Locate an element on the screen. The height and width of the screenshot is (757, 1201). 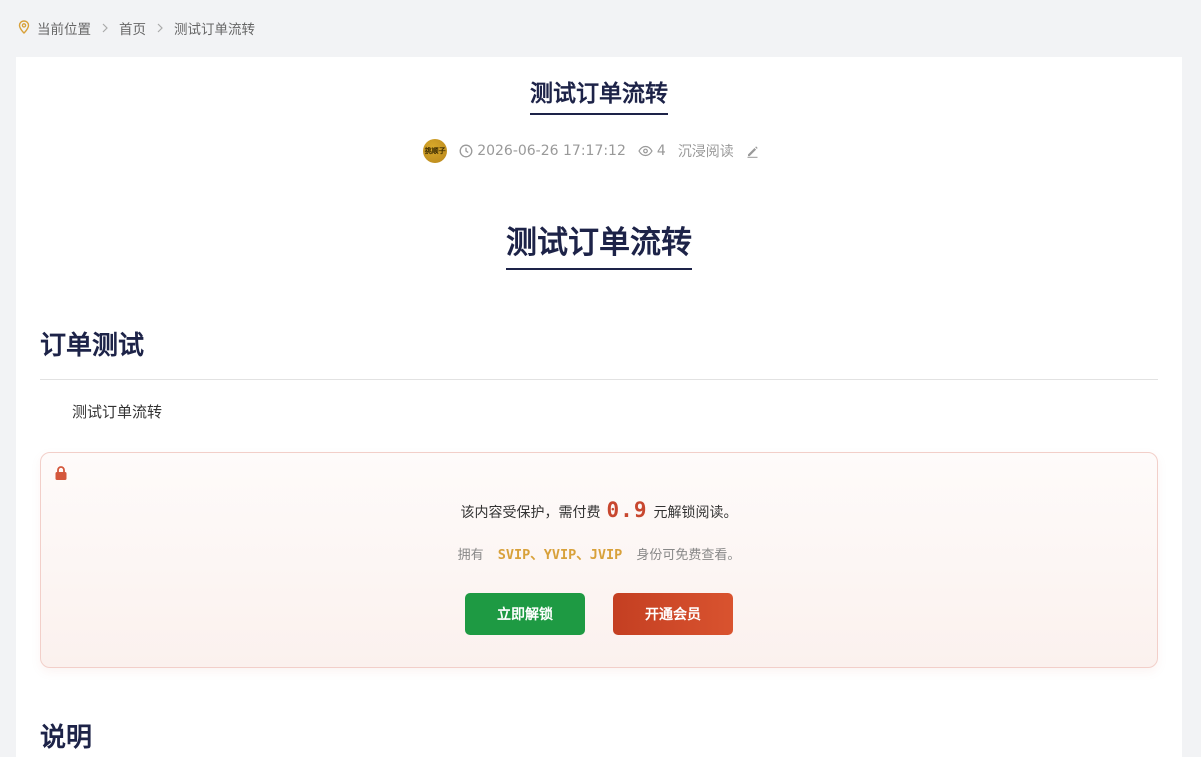
vip-levels: SVIP、YVIP、JVIP is located at coordinates (560, 555).